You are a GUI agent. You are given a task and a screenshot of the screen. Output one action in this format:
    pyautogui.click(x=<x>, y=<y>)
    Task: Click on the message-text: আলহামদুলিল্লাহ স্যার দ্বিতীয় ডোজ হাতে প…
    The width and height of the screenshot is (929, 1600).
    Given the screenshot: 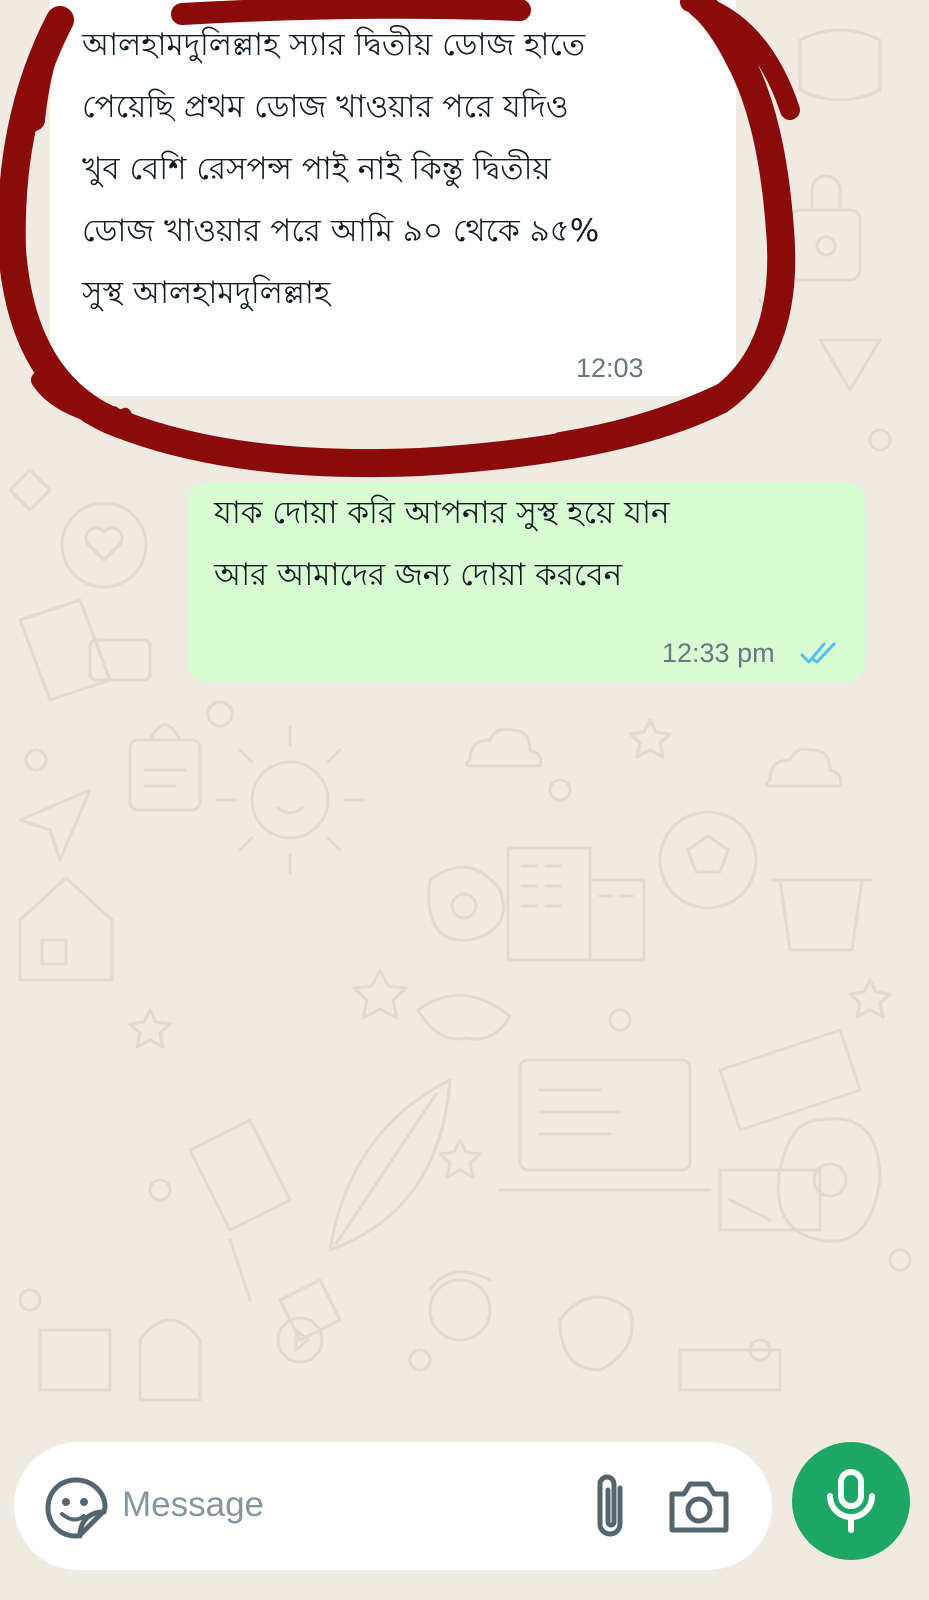 What is the action you would take?
    pyautogui.click(x=341, y=169)
    